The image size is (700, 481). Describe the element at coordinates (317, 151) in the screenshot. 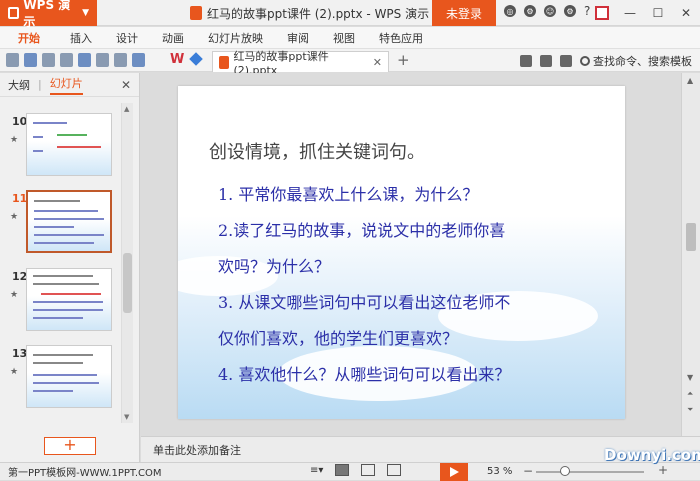

I see `slide-title: 创设情境，抓住关键词句。` at that location.